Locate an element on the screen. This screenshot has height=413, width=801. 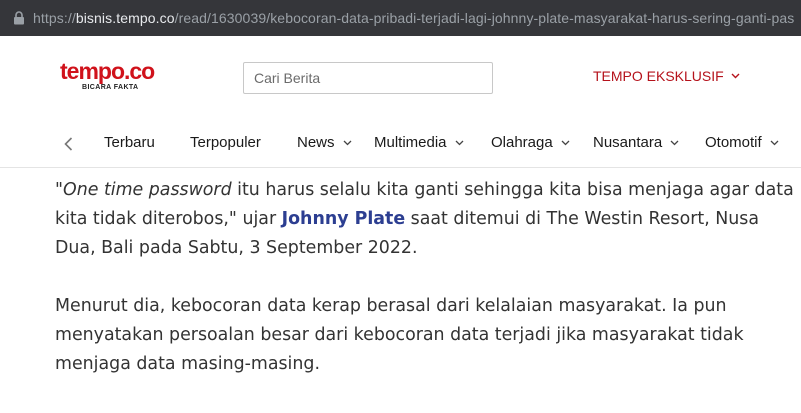
nav-item-label: News is located at coordinates (316, 142).